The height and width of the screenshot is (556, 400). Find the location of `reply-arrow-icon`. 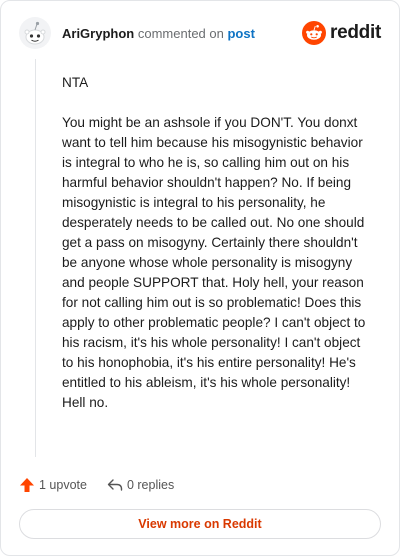

reply-arrow-icon is located at coordinates (115, 485).